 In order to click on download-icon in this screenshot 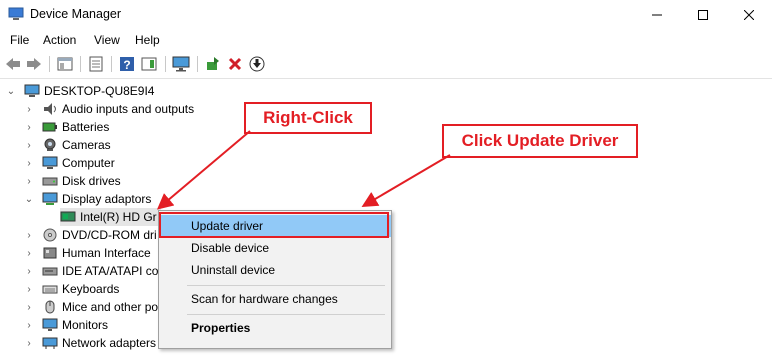, I will do `click(257, 64)`.